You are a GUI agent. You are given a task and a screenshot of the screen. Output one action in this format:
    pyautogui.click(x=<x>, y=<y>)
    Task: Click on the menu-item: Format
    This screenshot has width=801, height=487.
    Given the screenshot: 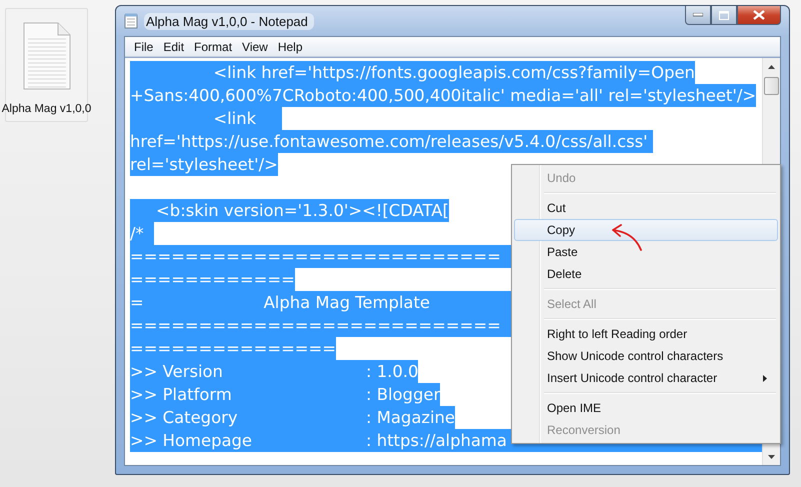 What is the action you would take?
    pyautogui.click(x=213, y=47)
    